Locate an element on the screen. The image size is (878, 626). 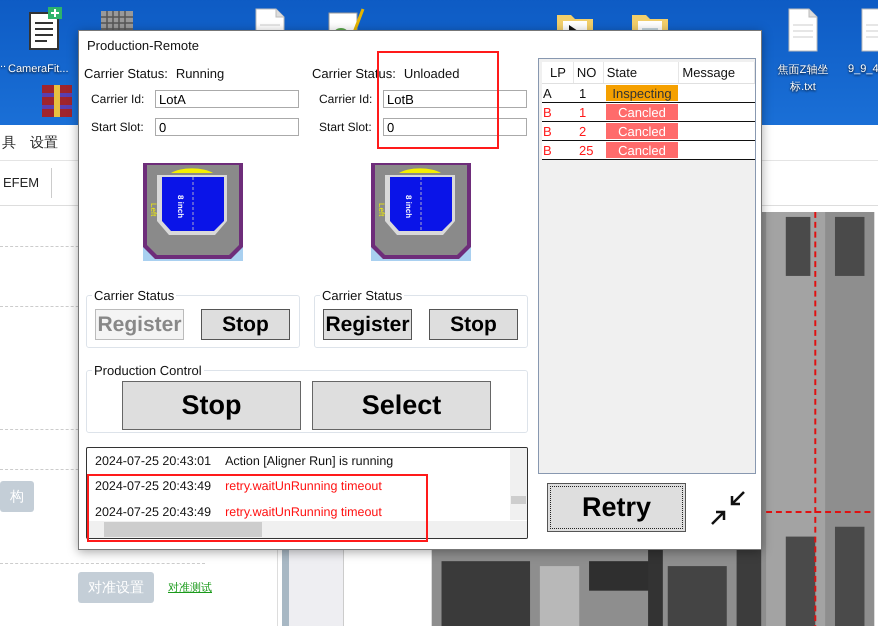
window-title: Production-Remote is located at coordinates (143, 45).